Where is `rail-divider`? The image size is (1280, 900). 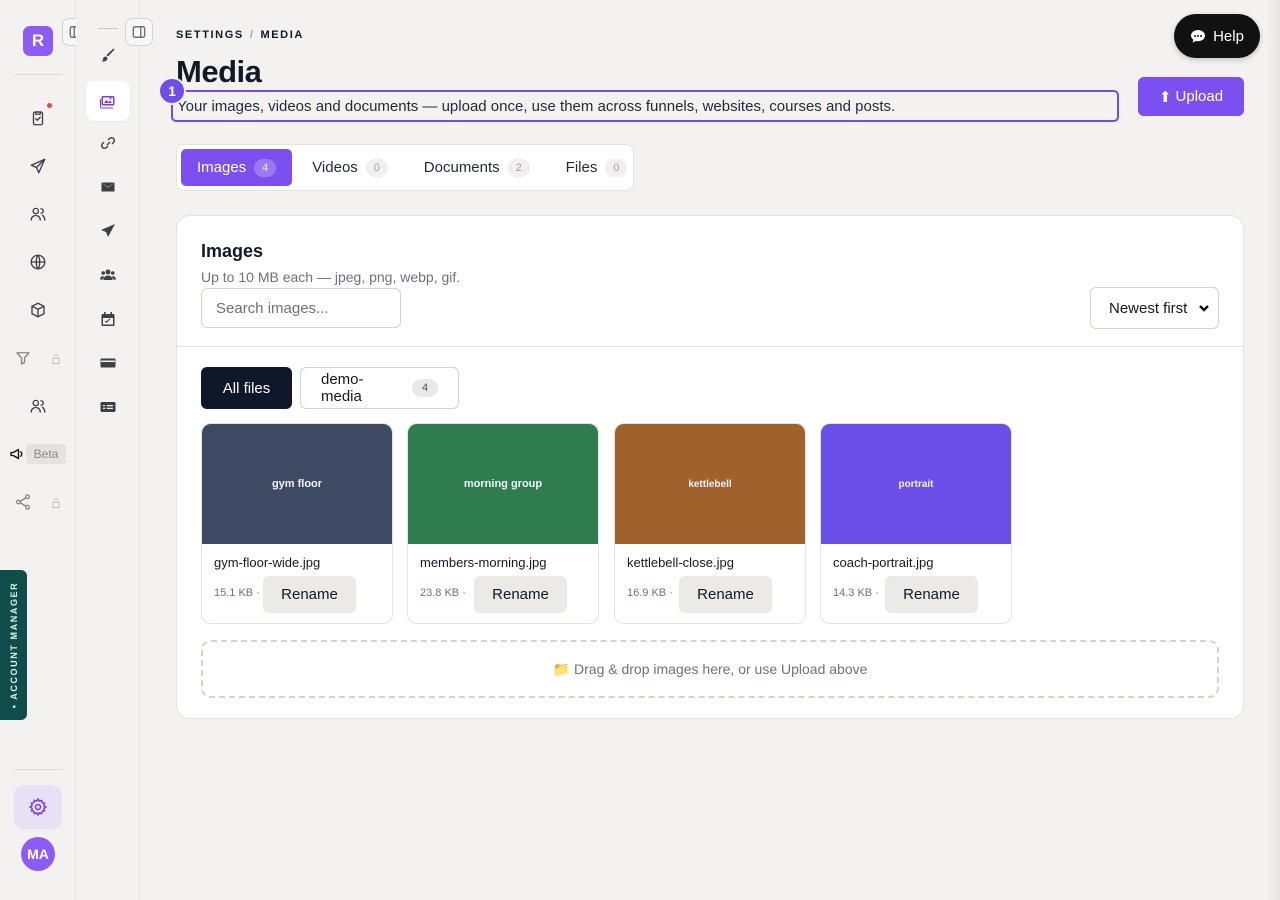 rail-divider is located at coordinates (38, 769).